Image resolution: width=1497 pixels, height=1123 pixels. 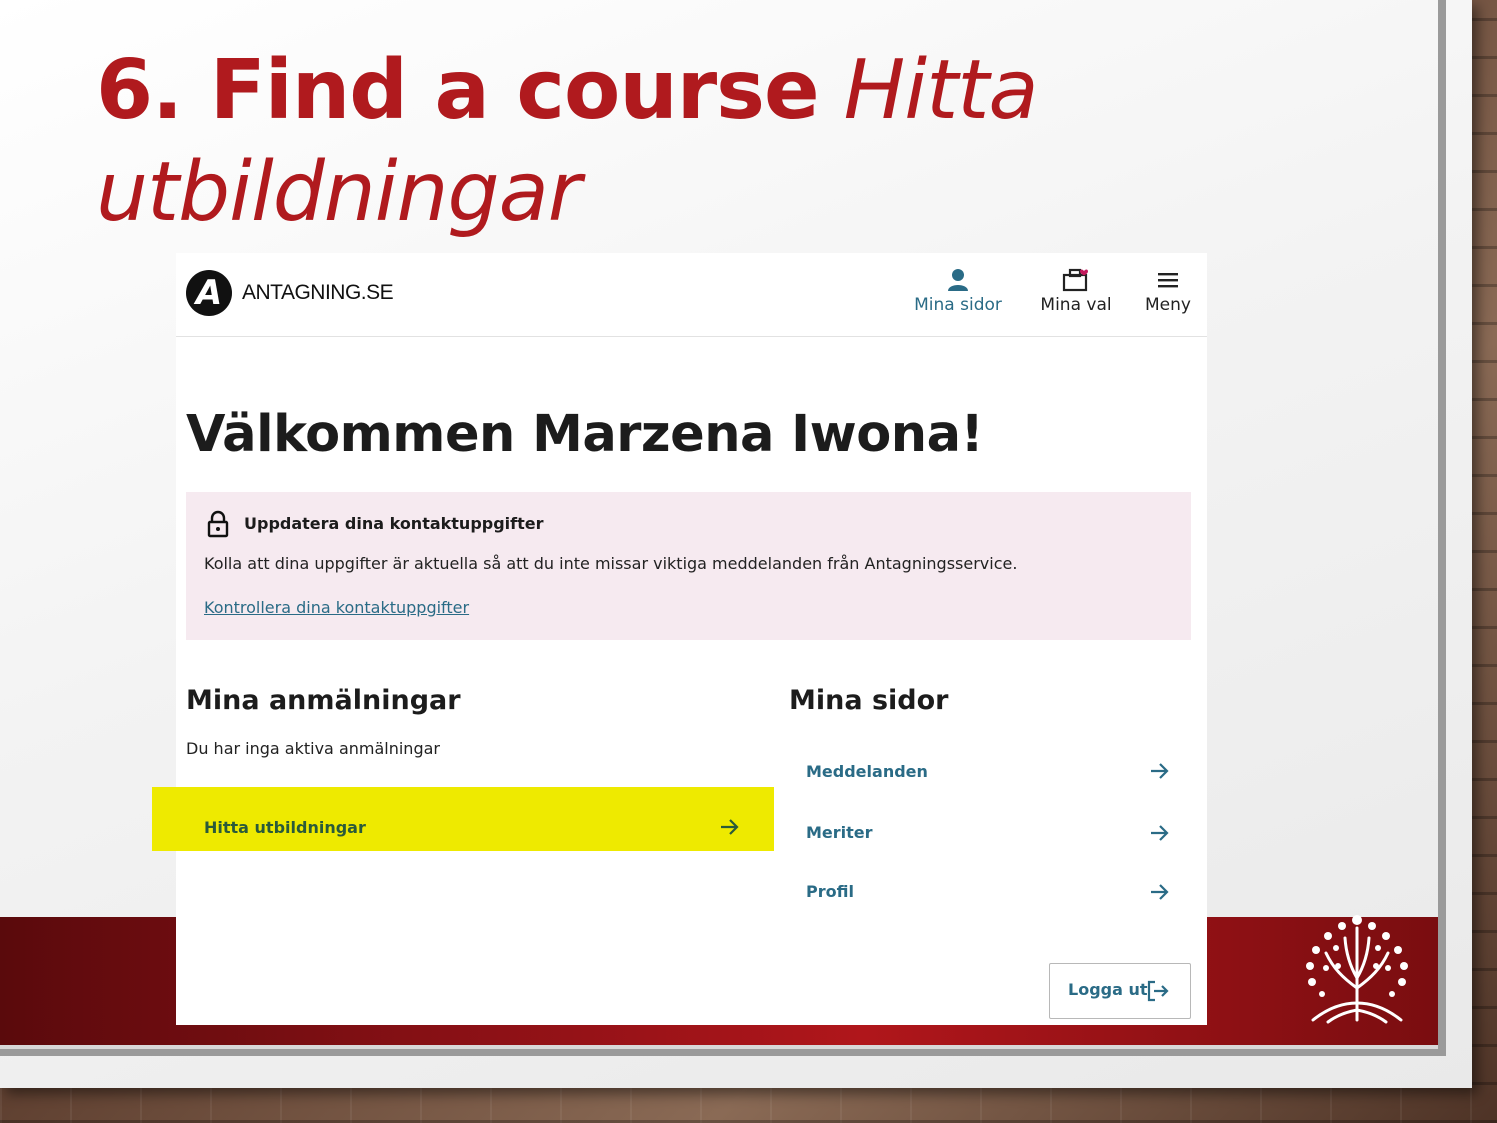 I want to click on antagning-logo: A, so click(x=209, y=293).